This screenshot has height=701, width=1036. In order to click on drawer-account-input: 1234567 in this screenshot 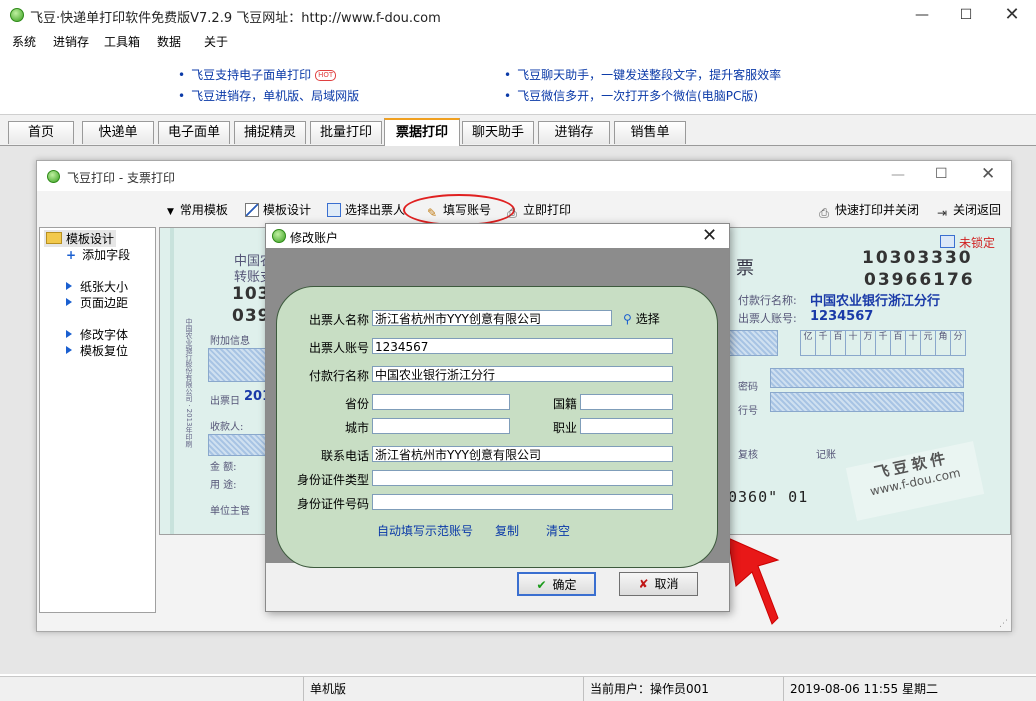, I will do `click(522, 346)`.